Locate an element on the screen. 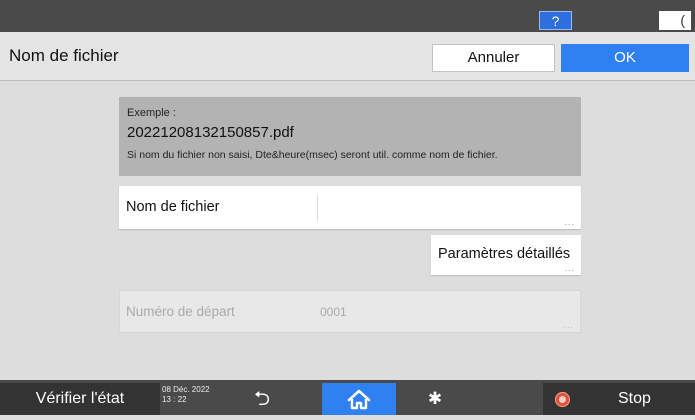 The image size is (695, 420). ok-button: OK is located at coordinates (625, 58).